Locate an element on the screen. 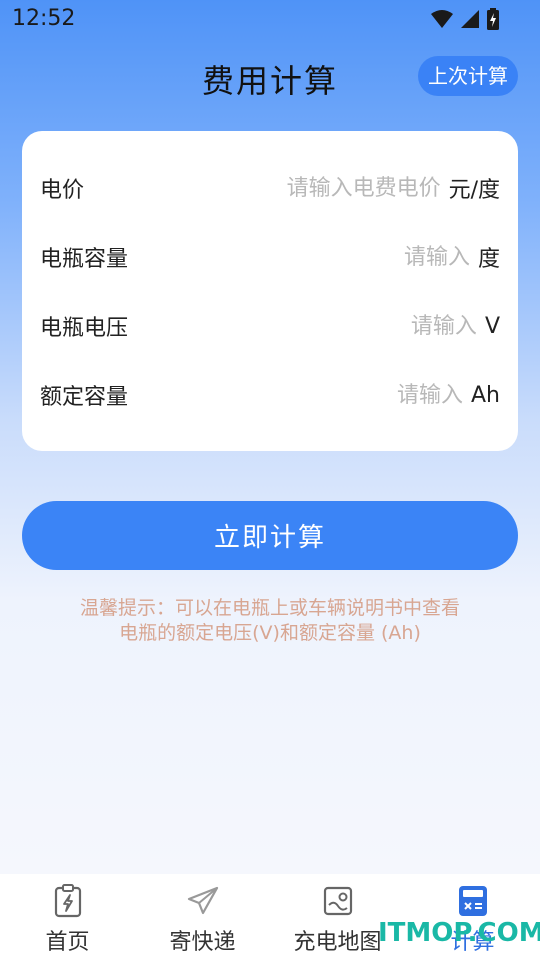 This screenshot has height=960, width=540. tip-line-1: 温馨提示：可以在电瓶上或车辆说明书中查看 is located at coordinates (269, 608).